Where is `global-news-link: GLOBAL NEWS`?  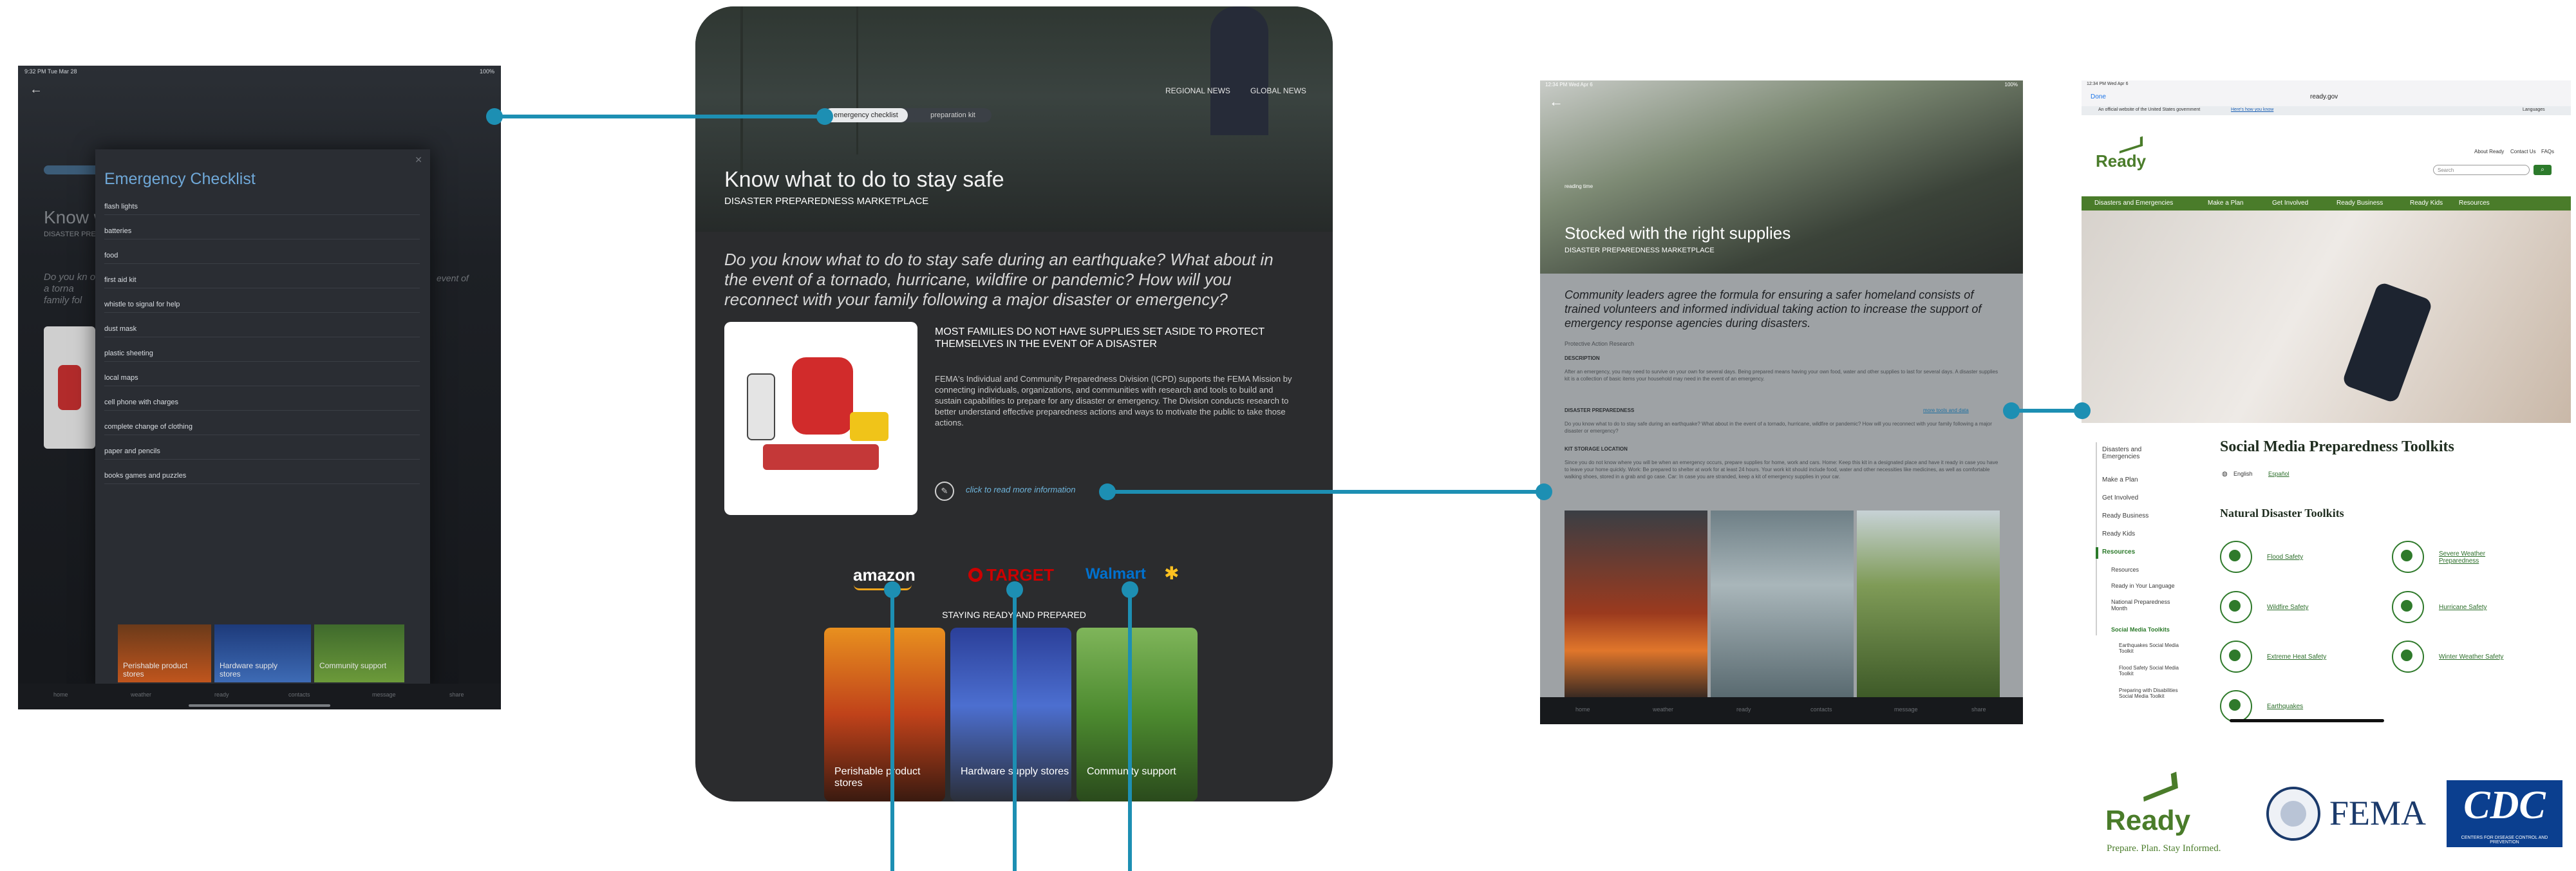
global-news-link: GLOBAL NEWS is located at coordinates (1278, 90).